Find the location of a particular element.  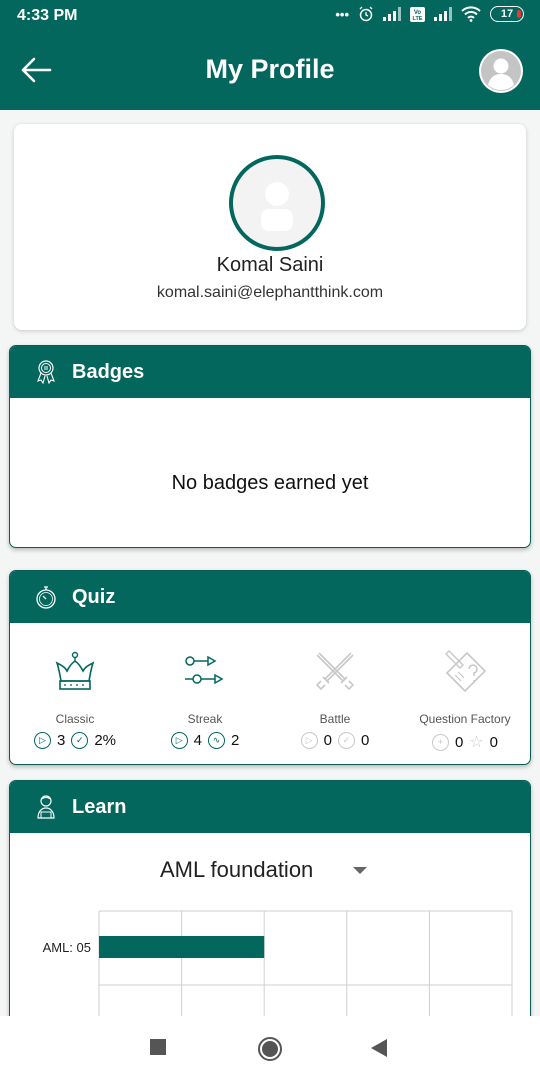

question-paper-icon is located at coordinates (466, 671).